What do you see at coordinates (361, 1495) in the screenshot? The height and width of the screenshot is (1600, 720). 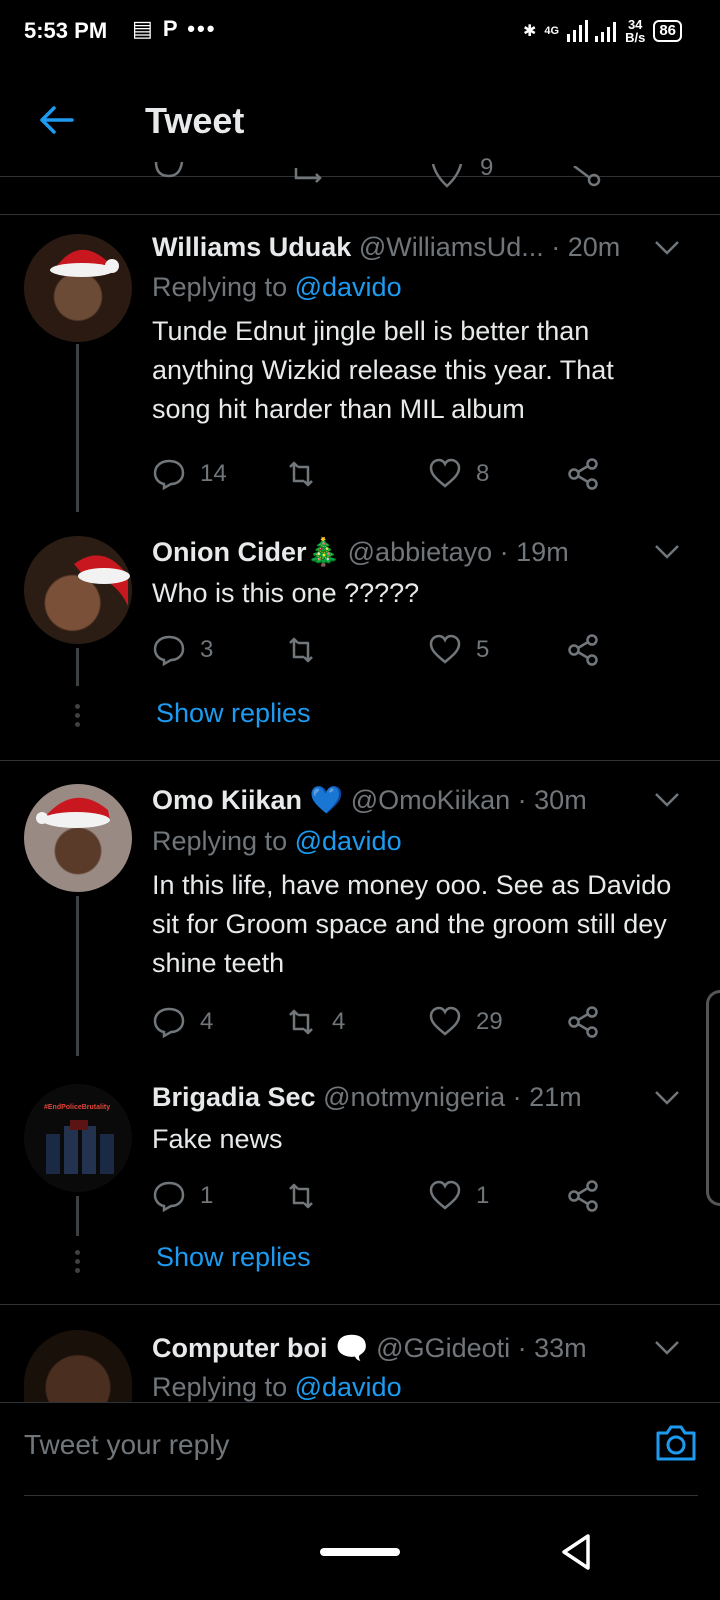 I see `reply-input-underline` at bounding box center [361, 1495].